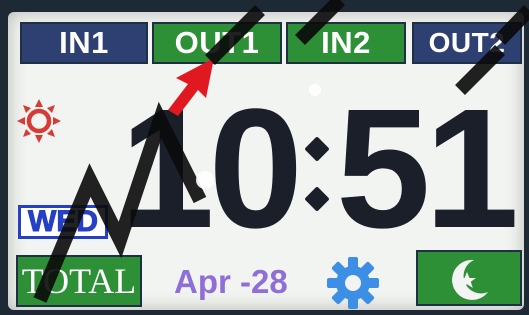 The height and width of the screenshot is (315, 529). What do you see at coordinates (231, 281) in the screenshot?
I see `date-label: Apr -28` at bounding box center [231, 281].